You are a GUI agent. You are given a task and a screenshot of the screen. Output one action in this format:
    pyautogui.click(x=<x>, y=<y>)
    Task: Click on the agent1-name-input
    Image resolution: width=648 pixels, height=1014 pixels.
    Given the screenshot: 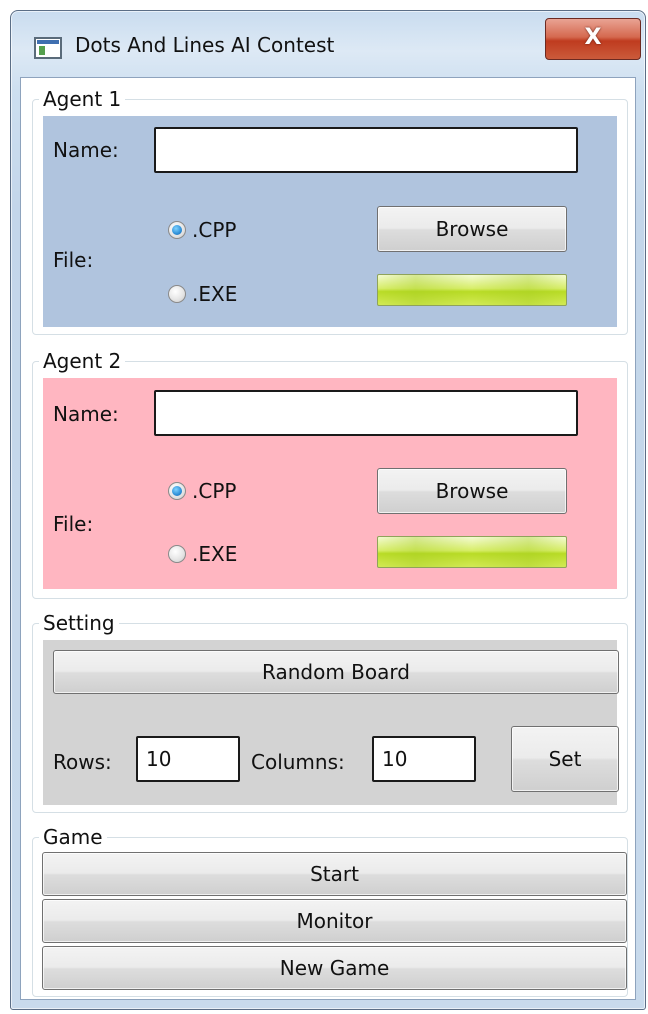 What is the action you would take?
    pyautogui.click(x=366, y=150)
    